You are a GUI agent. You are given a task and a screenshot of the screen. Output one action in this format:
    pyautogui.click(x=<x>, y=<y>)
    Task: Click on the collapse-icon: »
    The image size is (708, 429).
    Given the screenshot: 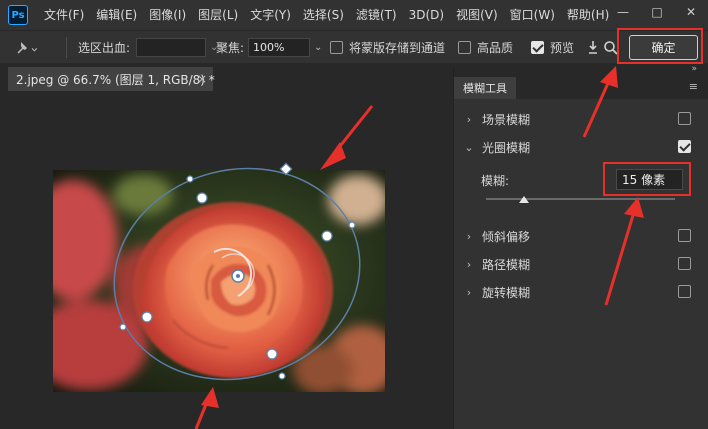 What is the action you would take?
    pyautogui.click(x=694, y=69)
    